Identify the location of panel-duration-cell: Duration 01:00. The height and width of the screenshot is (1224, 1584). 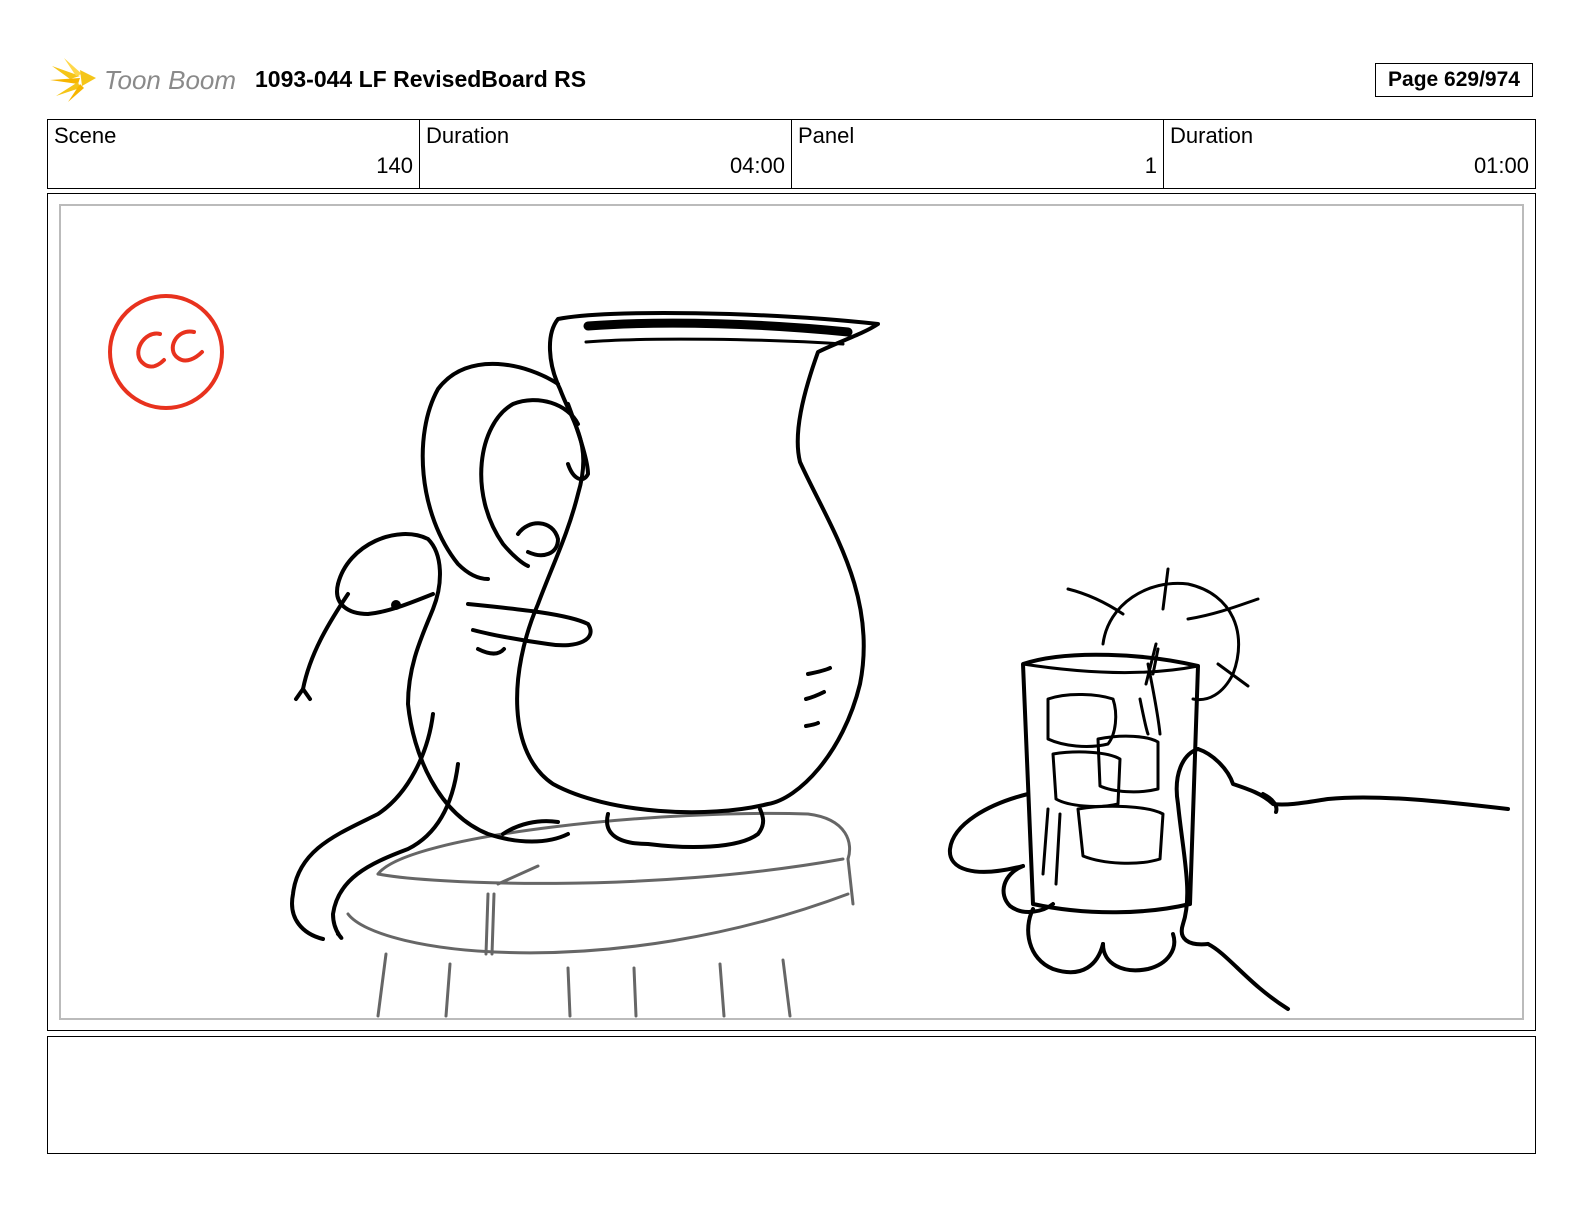
(1349, 154).